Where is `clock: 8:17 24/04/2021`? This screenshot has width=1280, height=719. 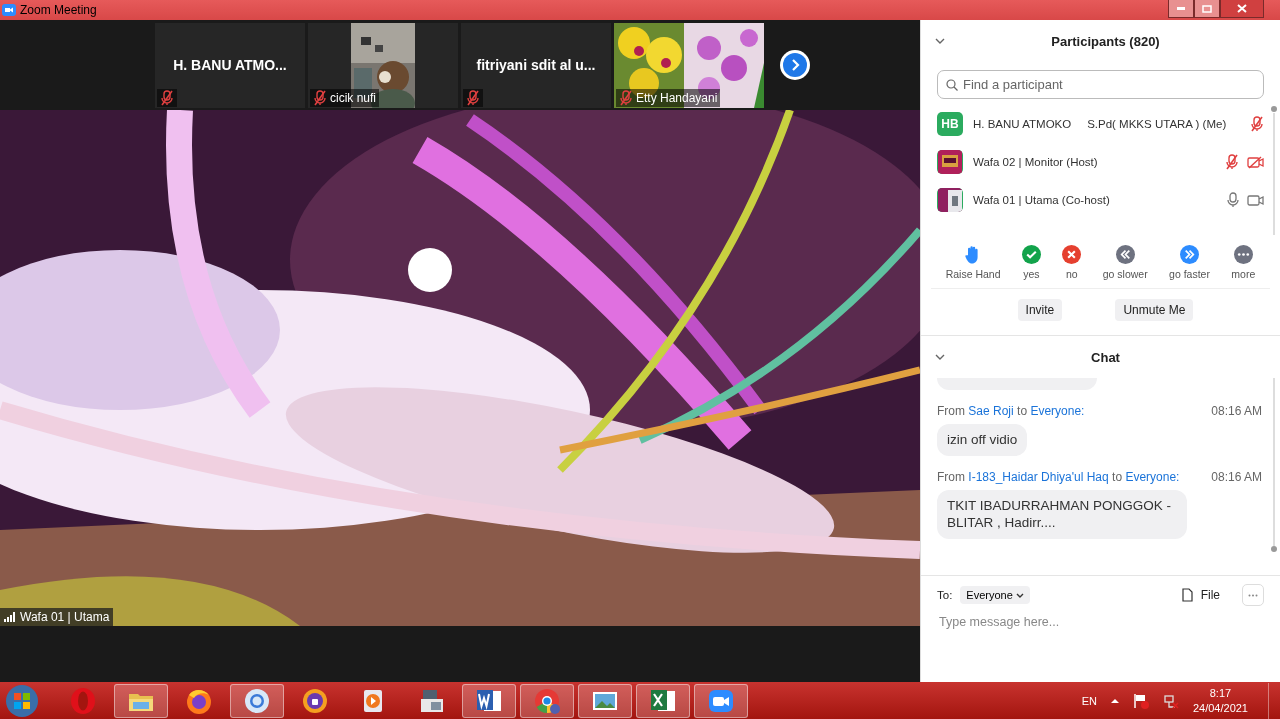
clock: 8:17 24/04/2021 is located at coordinates (1220, 700).